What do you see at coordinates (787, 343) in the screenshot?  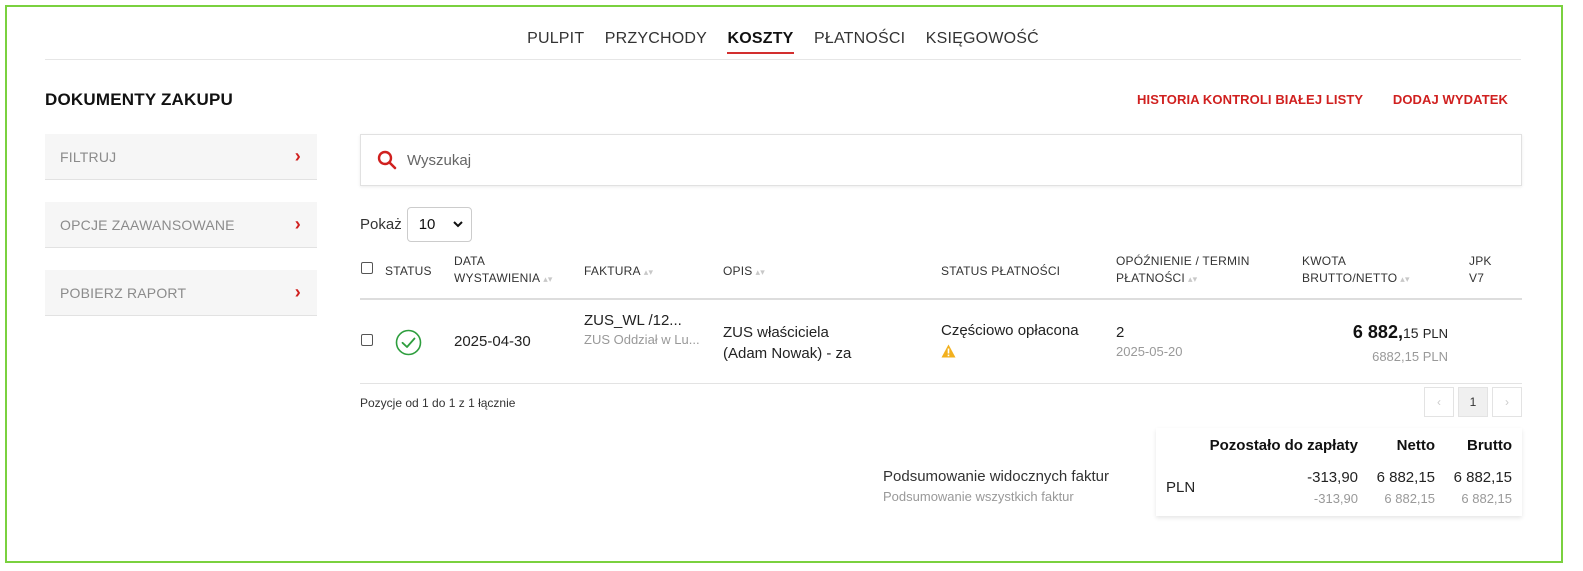 I see `row-description: ZUS właściciela (Adam Nowak) - za` at bounding box center [787, 343].